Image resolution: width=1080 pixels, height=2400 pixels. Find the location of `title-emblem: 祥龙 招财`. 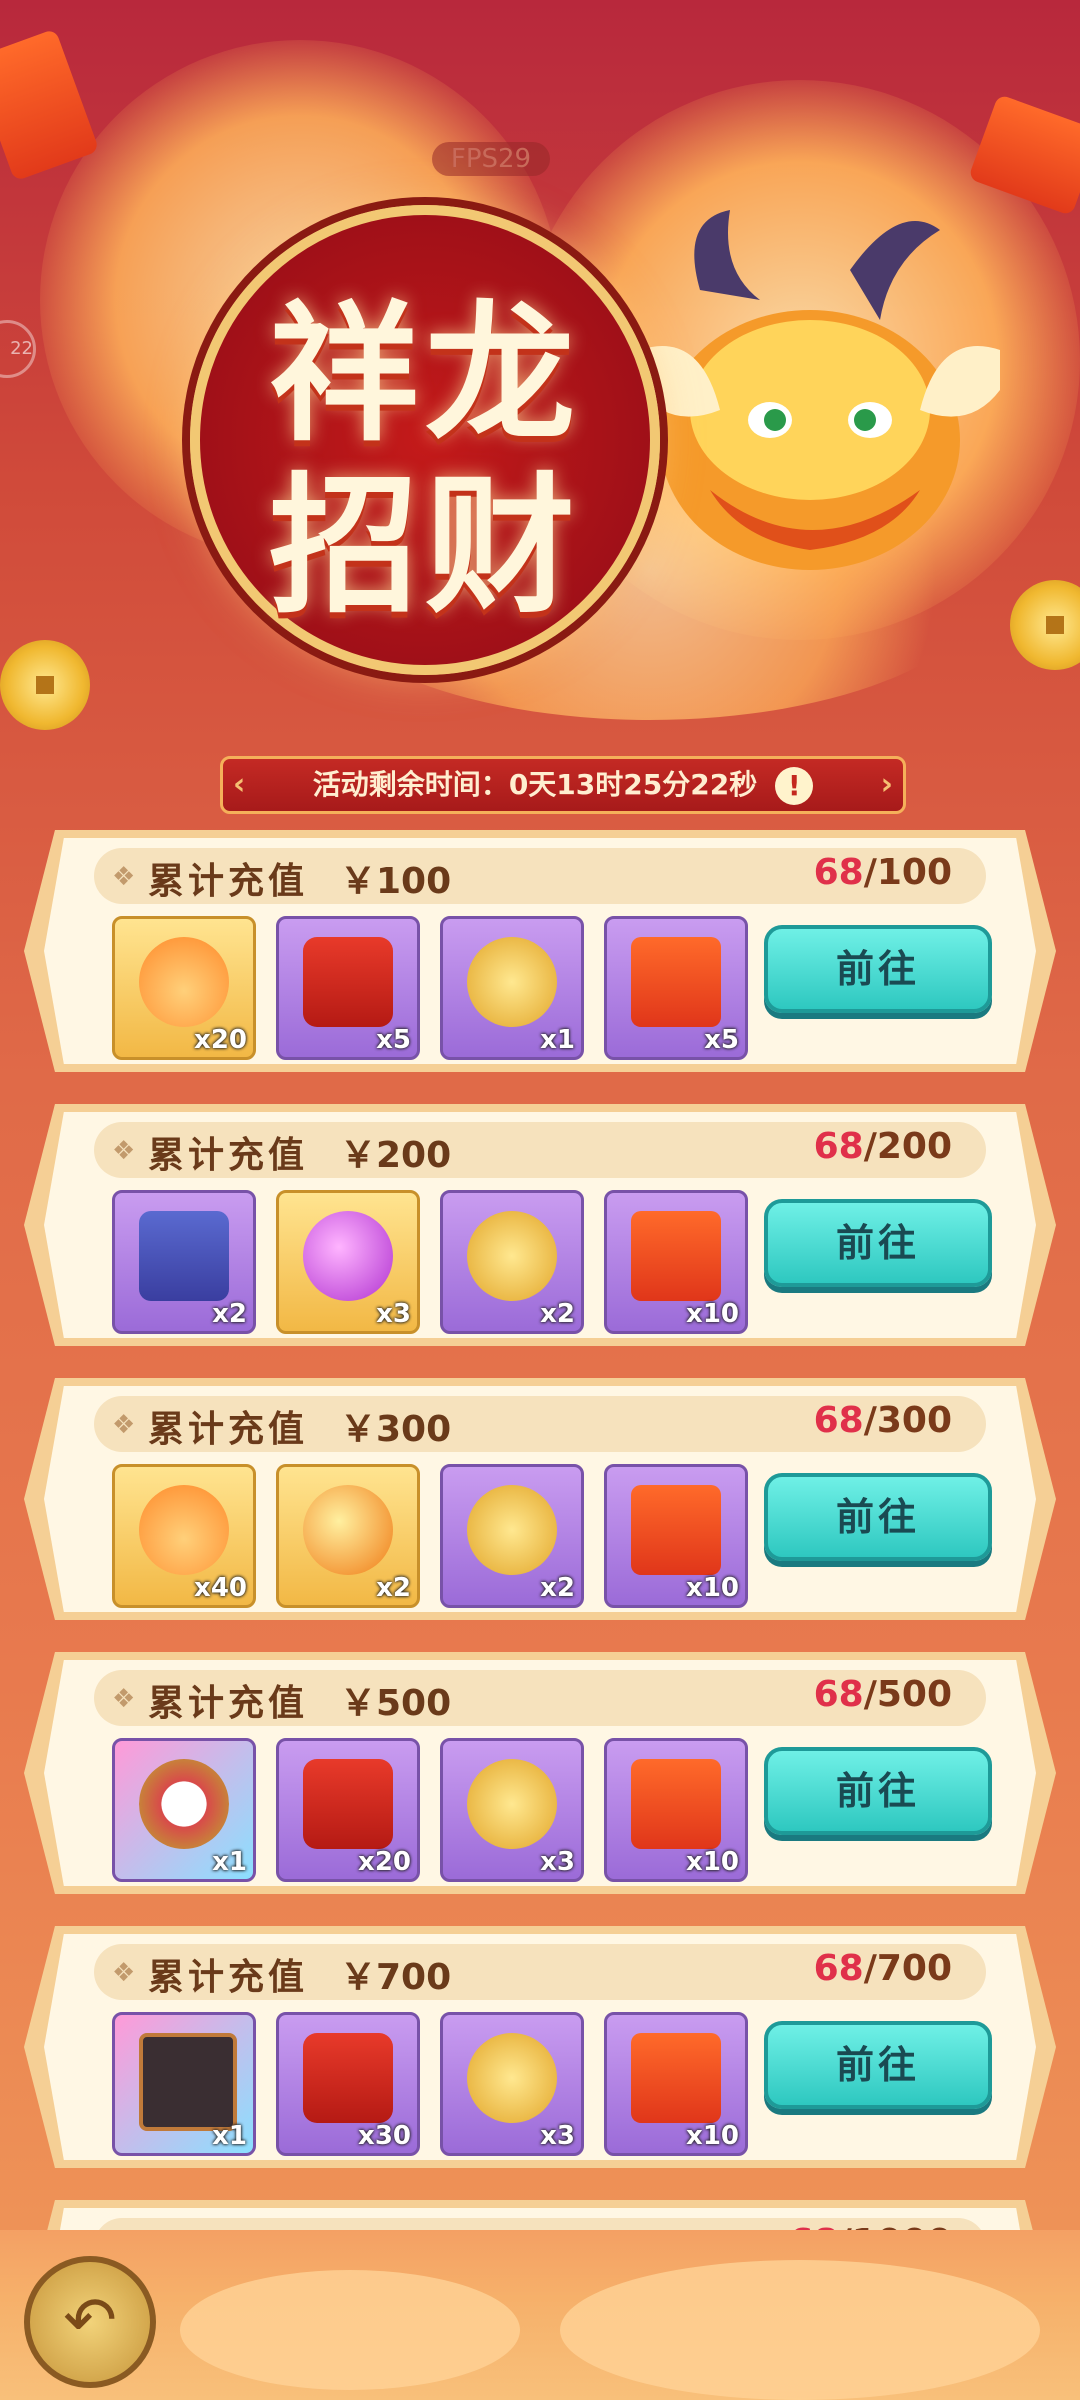

title-emblem: 祥龙 招财 is located at coordinates (425, 440).